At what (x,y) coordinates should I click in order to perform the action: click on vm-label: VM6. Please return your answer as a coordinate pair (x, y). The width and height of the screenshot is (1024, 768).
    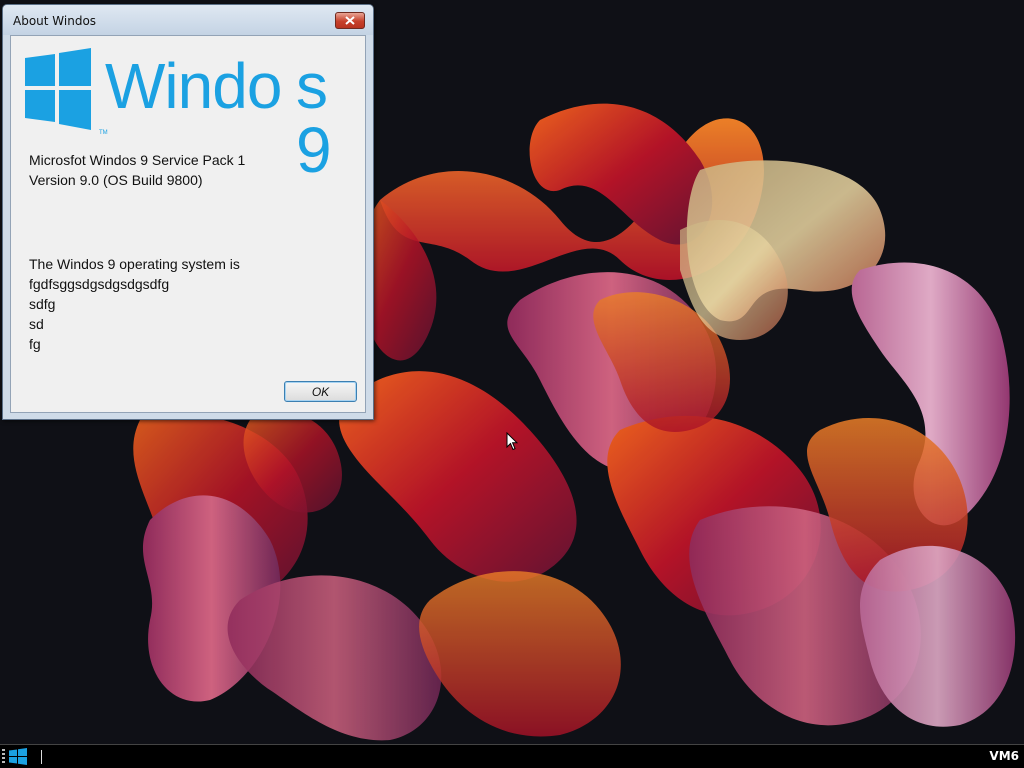
    Looking at the image, I should click on (1004, 756).